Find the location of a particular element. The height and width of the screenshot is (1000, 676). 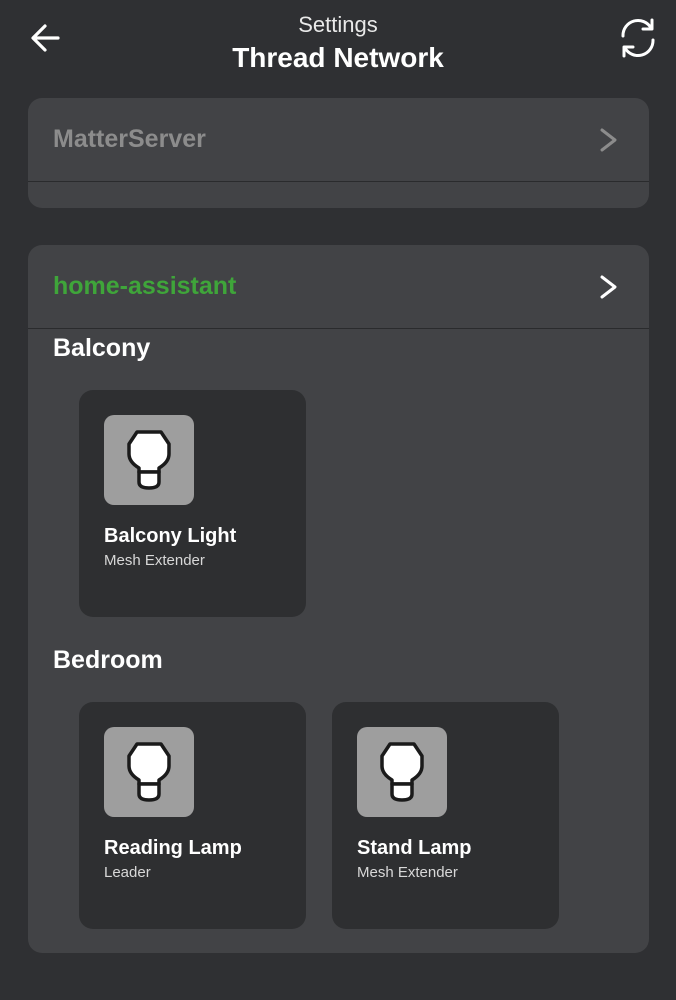

network-header-home-assistant: home-assistant is located at coordinates (338, 287).